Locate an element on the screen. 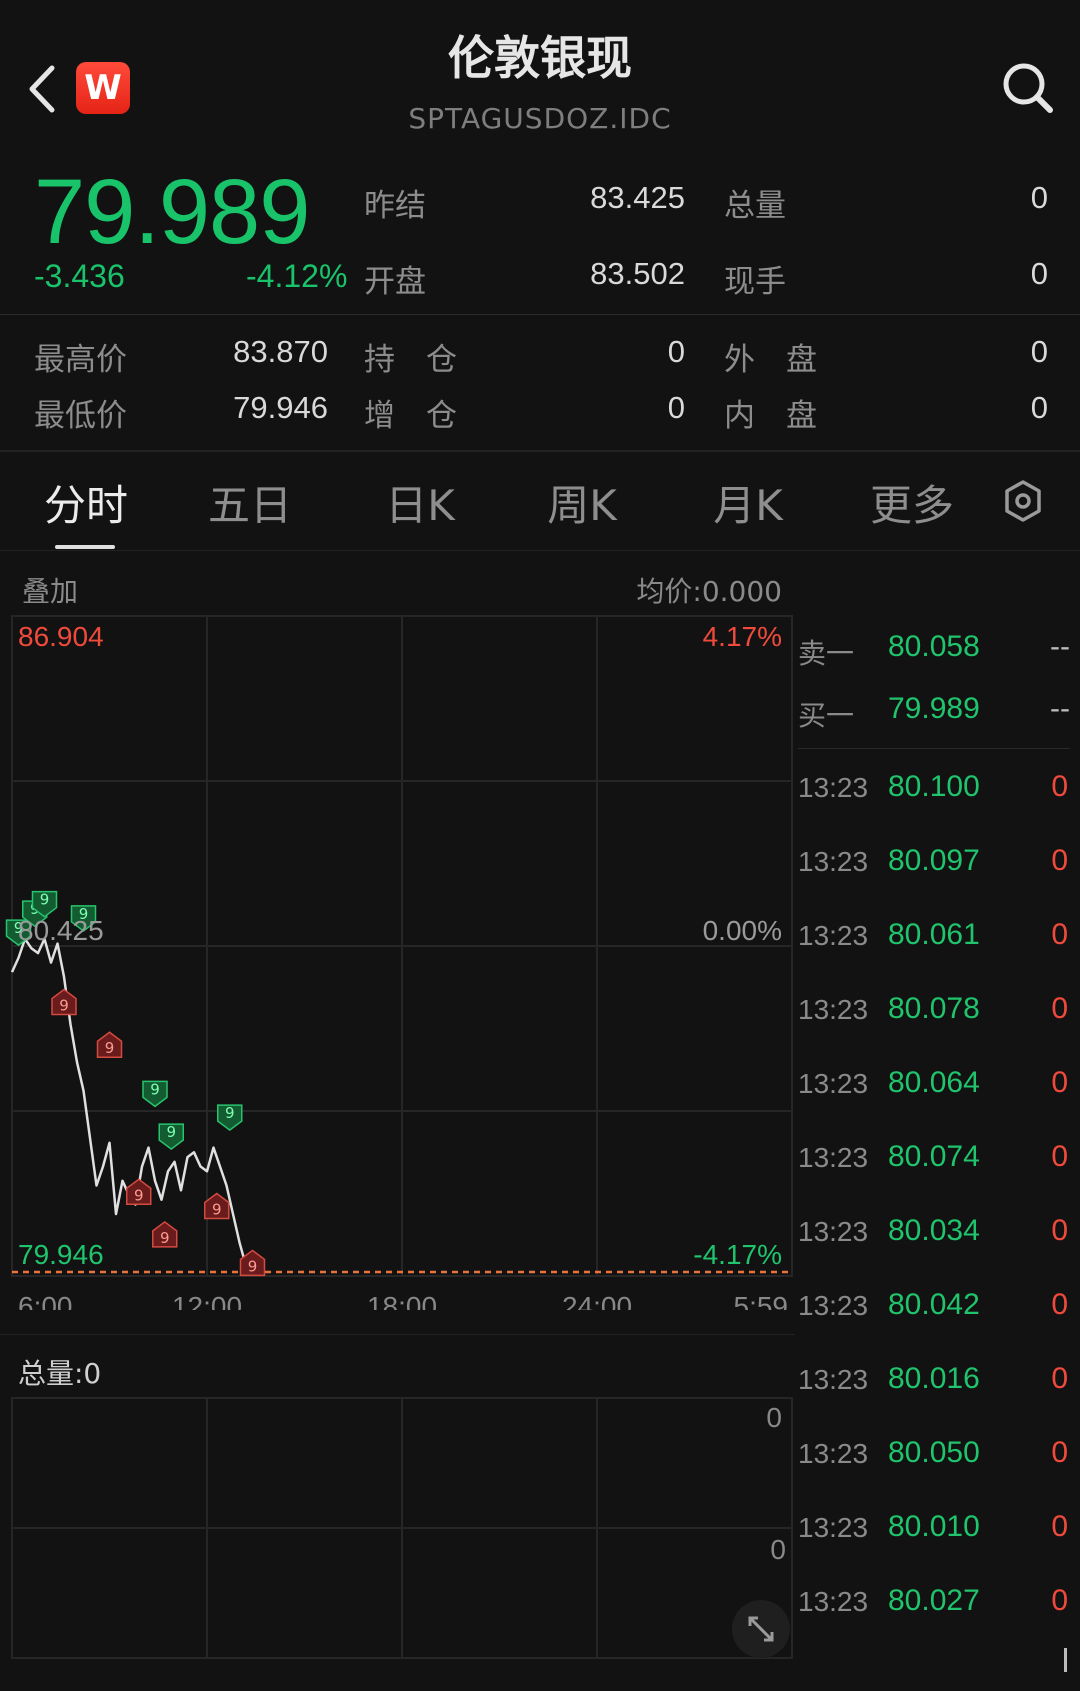  stat-value-outer-disk: 0 is located at coordinates (1039, 351).